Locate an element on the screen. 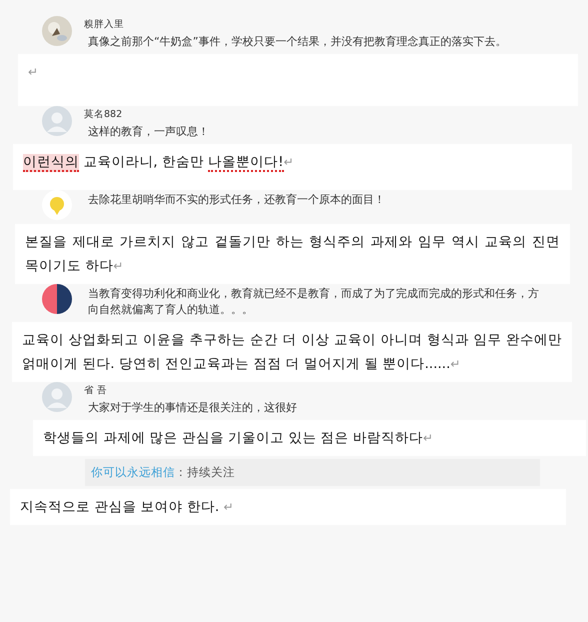  comment-text: 真像之前那个“牛奶盒”事件，学校只要一个结果，并没有把教育理念真正的落实下去。 is located at coordinates (297, 42).